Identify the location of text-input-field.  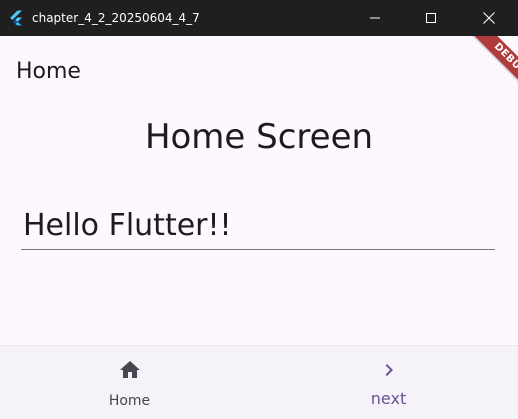
(258, 223).